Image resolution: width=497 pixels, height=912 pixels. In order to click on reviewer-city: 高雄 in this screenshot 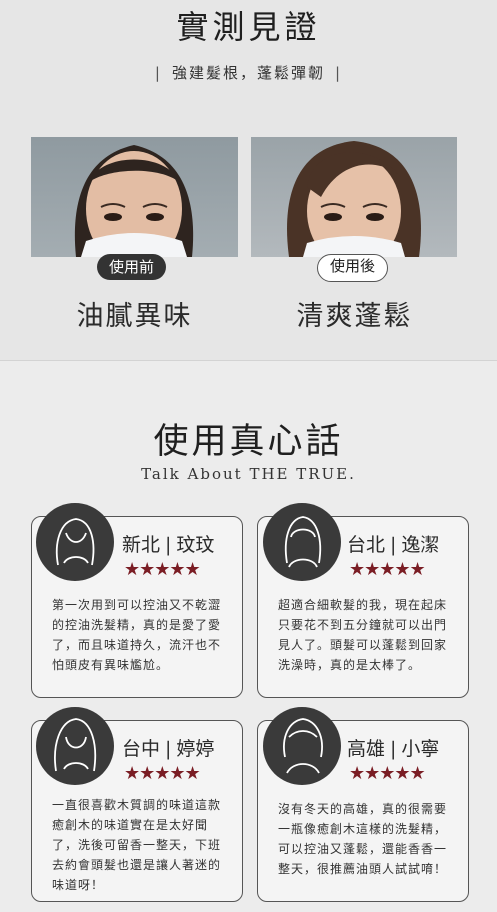, I will do `click(366, 749)`.